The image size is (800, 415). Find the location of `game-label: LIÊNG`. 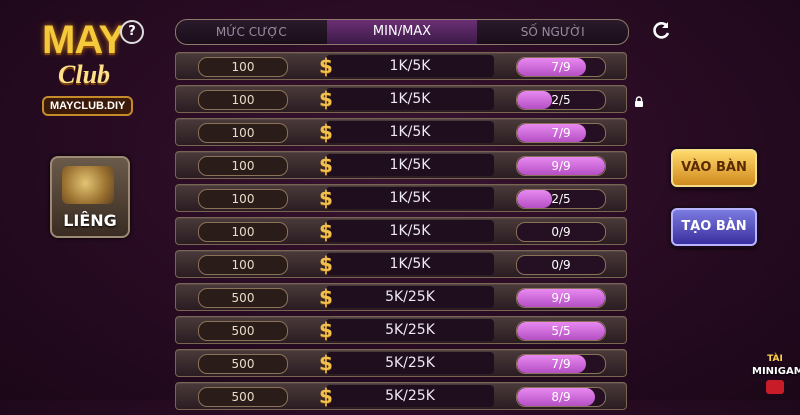

game-label: LIÊNG is located at coordinates (90, 220).